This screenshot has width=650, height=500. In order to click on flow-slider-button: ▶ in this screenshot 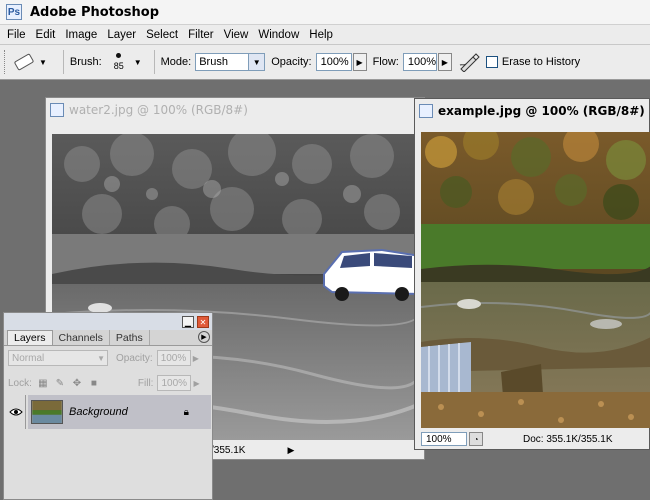, I will do `click(444, 62)`.